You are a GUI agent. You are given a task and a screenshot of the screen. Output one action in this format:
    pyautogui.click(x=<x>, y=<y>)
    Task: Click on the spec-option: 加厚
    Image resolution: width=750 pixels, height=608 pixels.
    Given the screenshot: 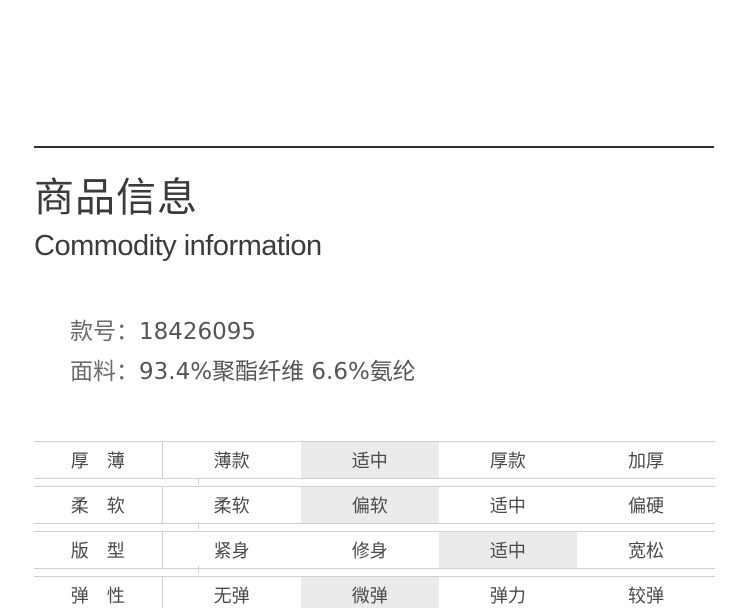 What is the action you would take?
    pyautogui.click(x=645, y=461)
    